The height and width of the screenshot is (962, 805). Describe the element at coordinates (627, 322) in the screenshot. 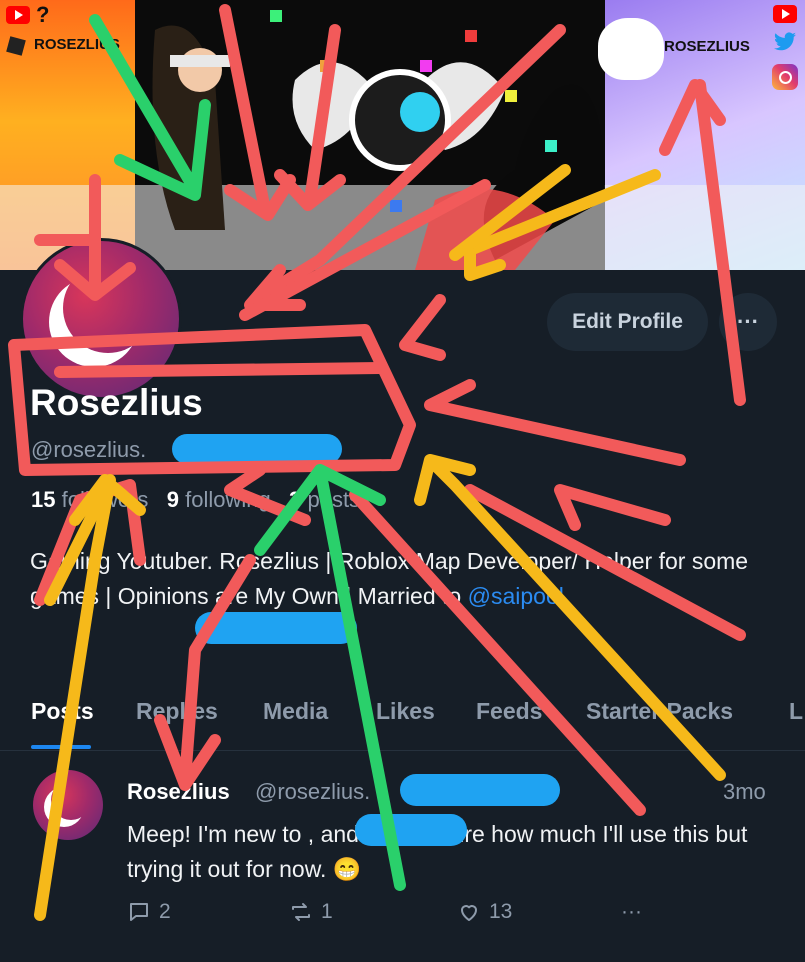

I see `edit-profile-button: Edit Profile` at that location.